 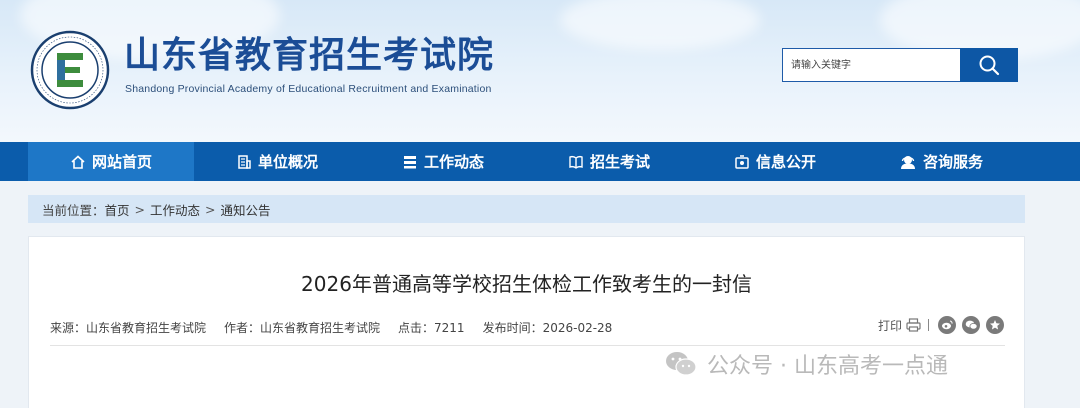 I want to click on nav-item-label: 单位概况, so click(x=287, y=162).